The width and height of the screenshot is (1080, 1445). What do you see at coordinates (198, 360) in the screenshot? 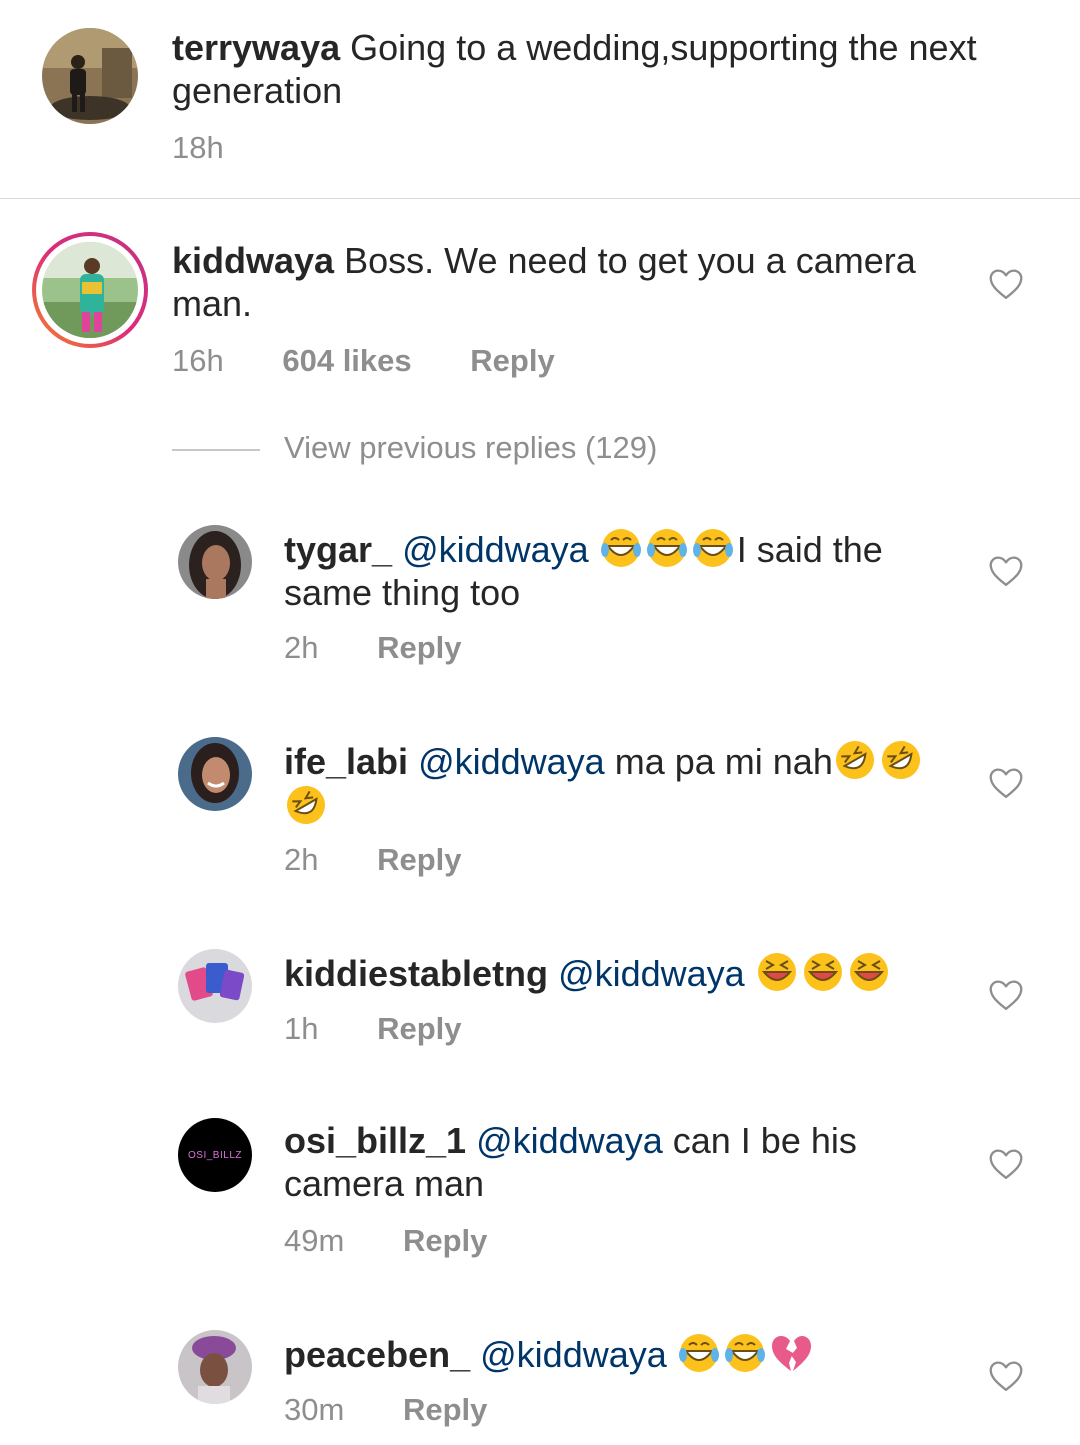
I see `comment-time: 16h` at bounding box center [198, 360].